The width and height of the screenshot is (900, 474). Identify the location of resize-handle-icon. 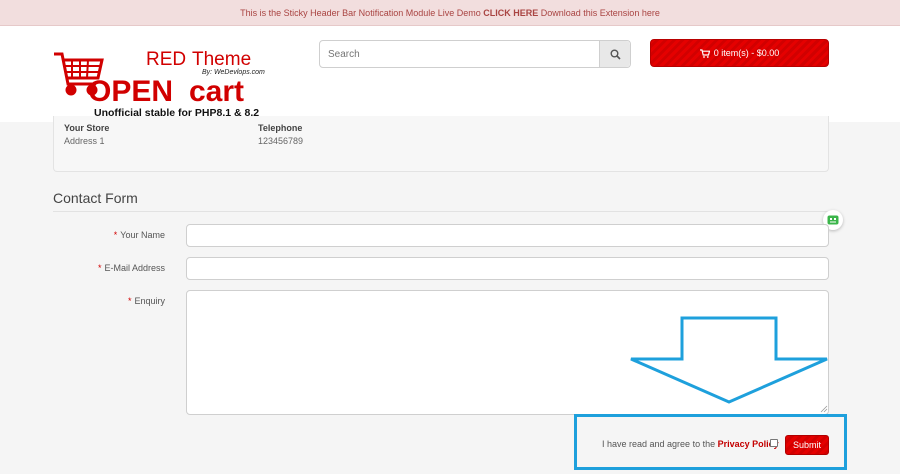
(824, 409).